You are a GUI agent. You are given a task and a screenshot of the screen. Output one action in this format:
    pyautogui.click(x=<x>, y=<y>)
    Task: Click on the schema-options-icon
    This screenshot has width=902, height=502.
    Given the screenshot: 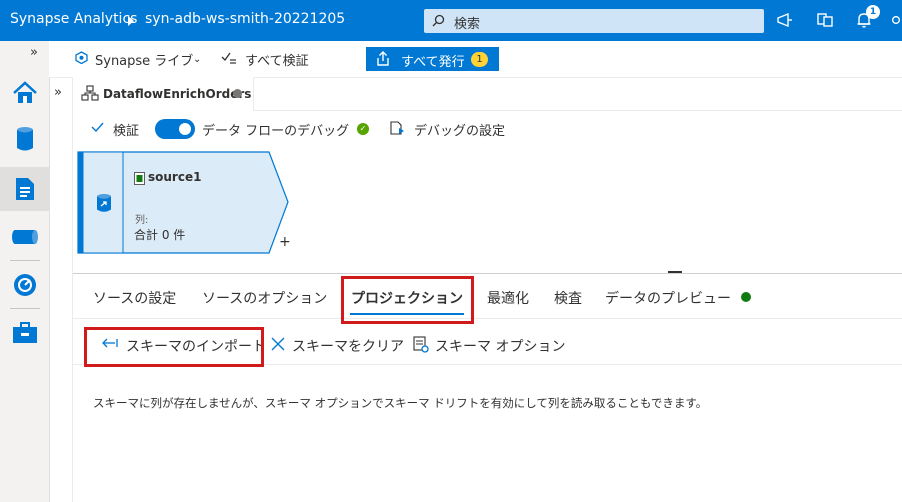 What is the action you would take?
    pyautogui.click(x=421, y=346)
    